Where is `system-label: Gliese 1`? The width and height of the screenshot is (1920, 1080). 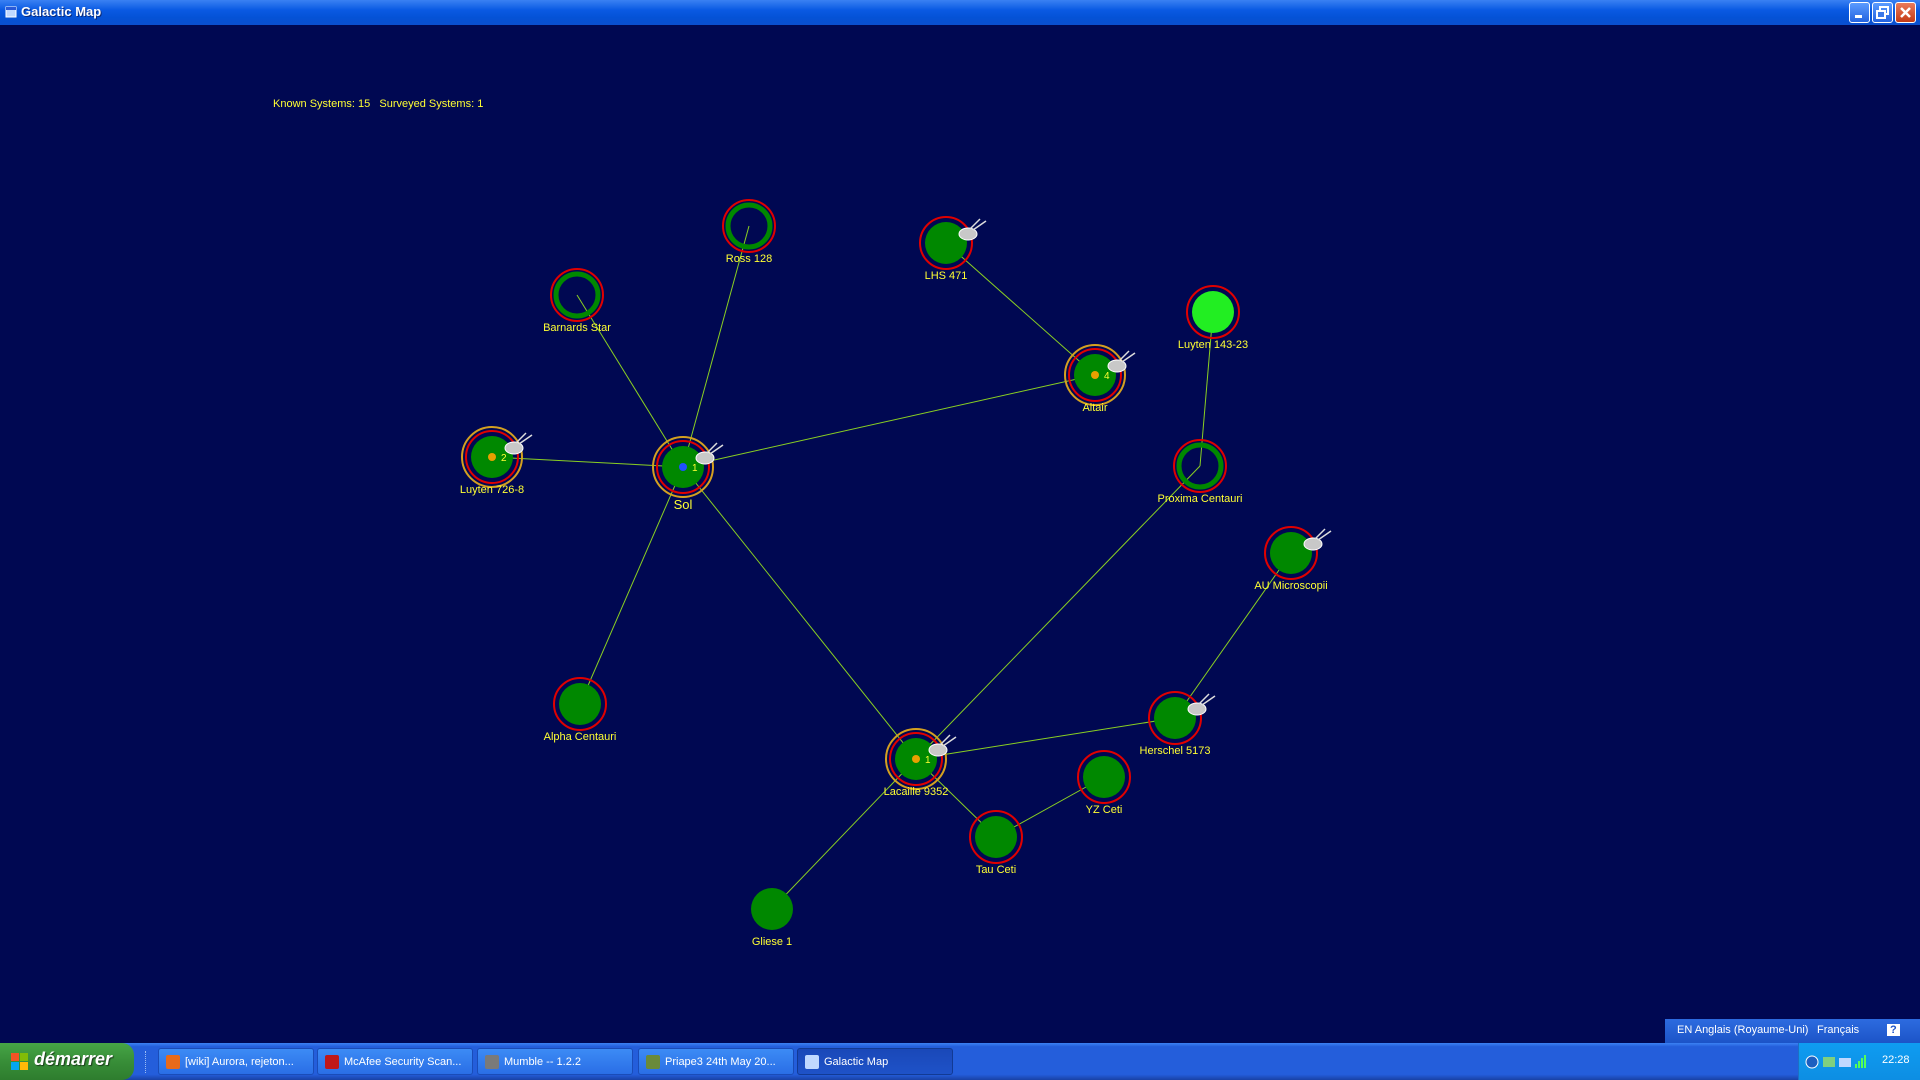 system-label: Gliese 1 is located at coordinates (772, 942).